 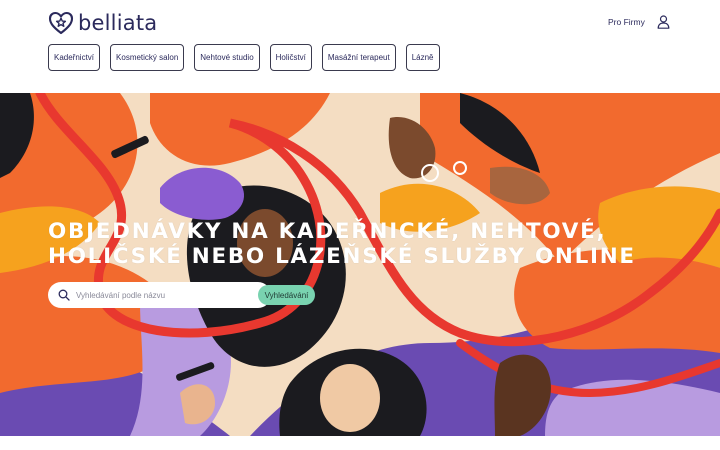 I want to click on pro-firmy-link: Pro Firmy, so click(x=626, y=22).